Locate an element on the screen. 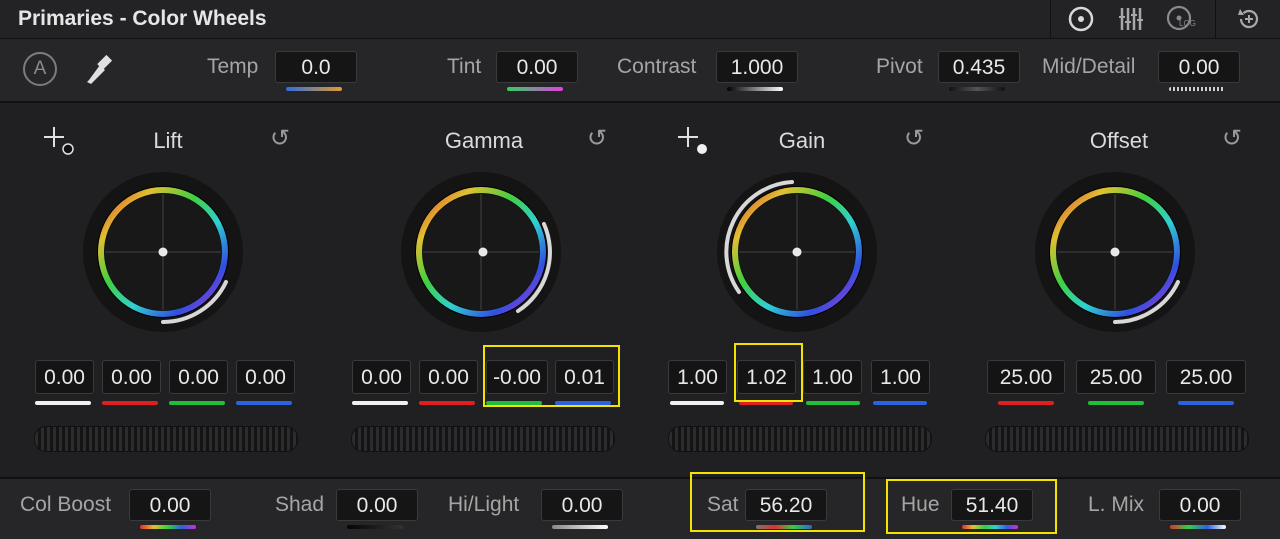 The width and height of the screenshot is (1280, 539). lift-master-jog-wheel is located at coordinates (166, 439).